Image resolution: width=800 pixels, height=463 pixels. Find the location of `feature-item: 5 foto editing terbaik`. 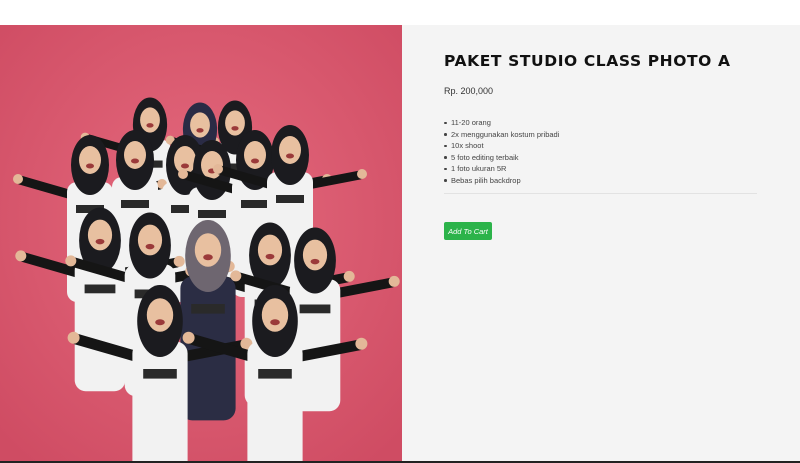

feature-item: 5 foto editing terbaik is located at coordinates (501, 158).